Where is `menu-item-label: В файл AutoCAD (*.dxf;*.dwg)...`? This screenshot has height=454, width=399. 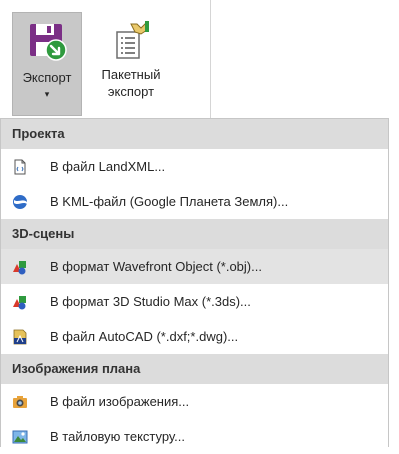 menu-item-label: В файл AutoCAD (*.dxf;*.dwg)... is located at coordinates (144, 336).